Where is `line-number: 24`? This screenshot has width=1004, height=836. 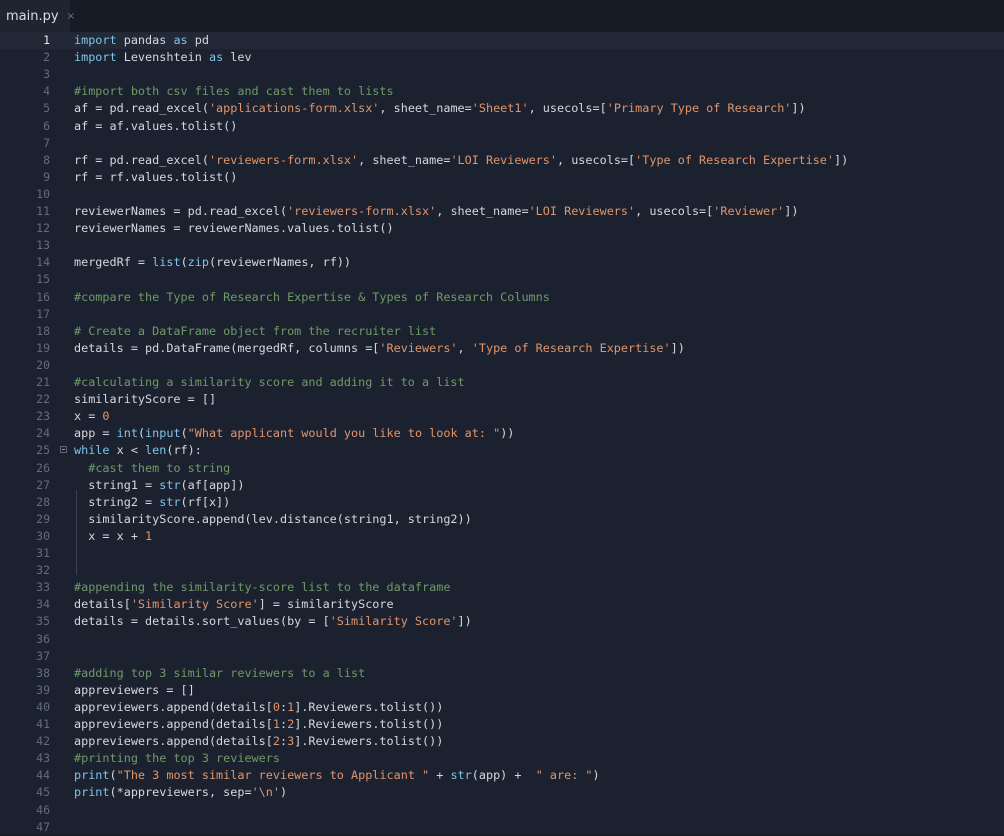 line-number: 24 is located at coordinates (43, 433).